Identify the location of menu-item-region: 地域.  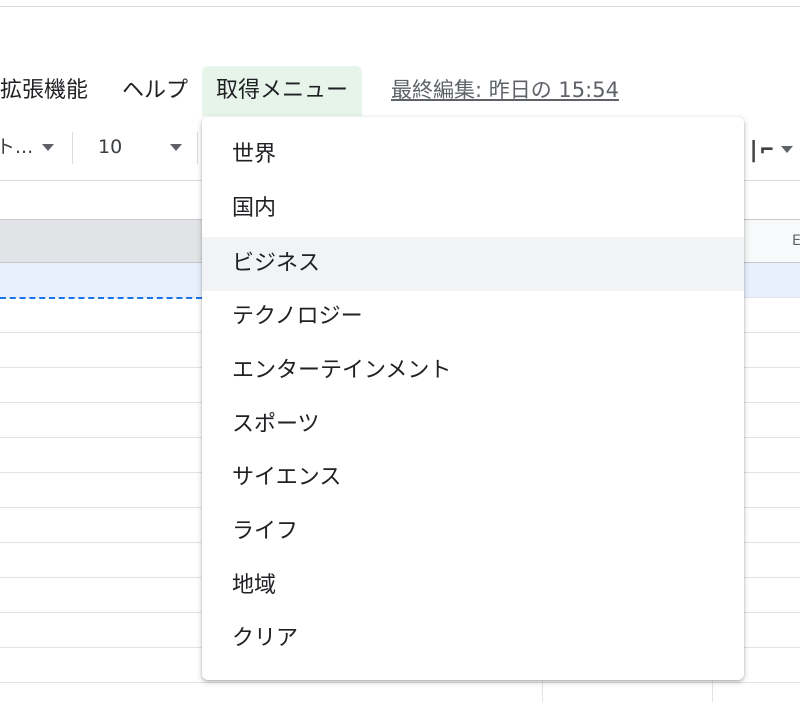
(473, 586).